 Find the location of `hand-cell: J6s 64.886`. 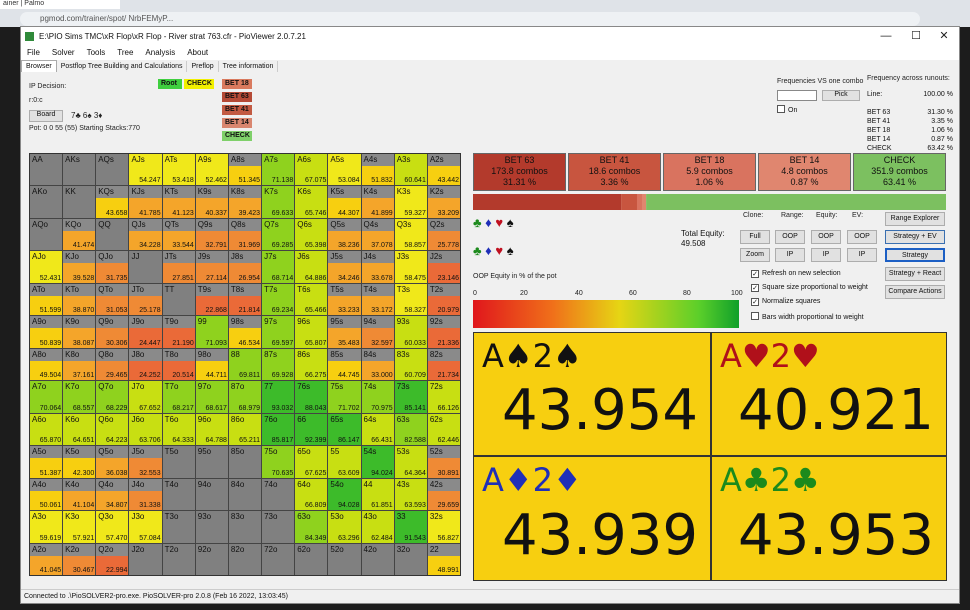

hand-cell: J6s 64.886 is located at coordinates (311, 267).